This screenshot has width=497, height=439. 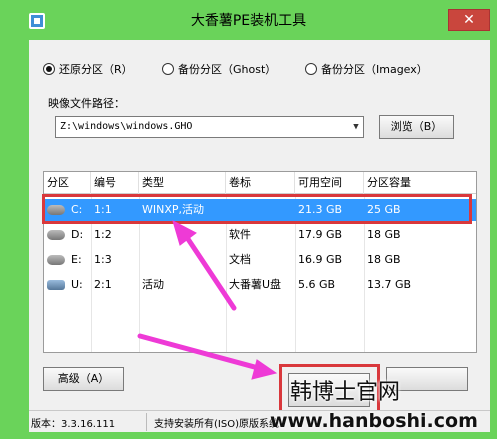 I want to click on mode-radio-group: 还原分区（R） 备份分区（Ghost） 备份分区（Imagex）, so click(x=259, y=70).